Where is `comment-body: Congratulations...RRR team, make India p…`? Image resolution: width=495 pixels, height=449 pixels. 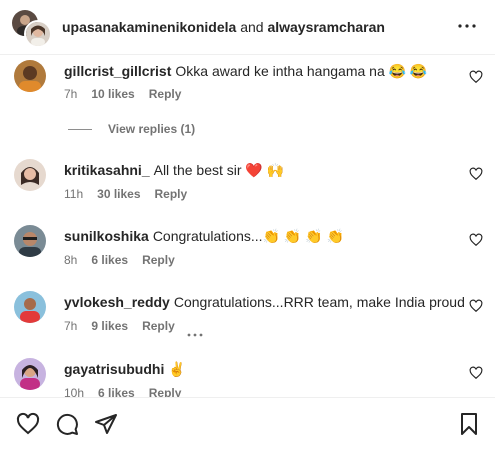
comment-body: Congratulations...RRR team, make India p… is located at coordinates (319, 302).